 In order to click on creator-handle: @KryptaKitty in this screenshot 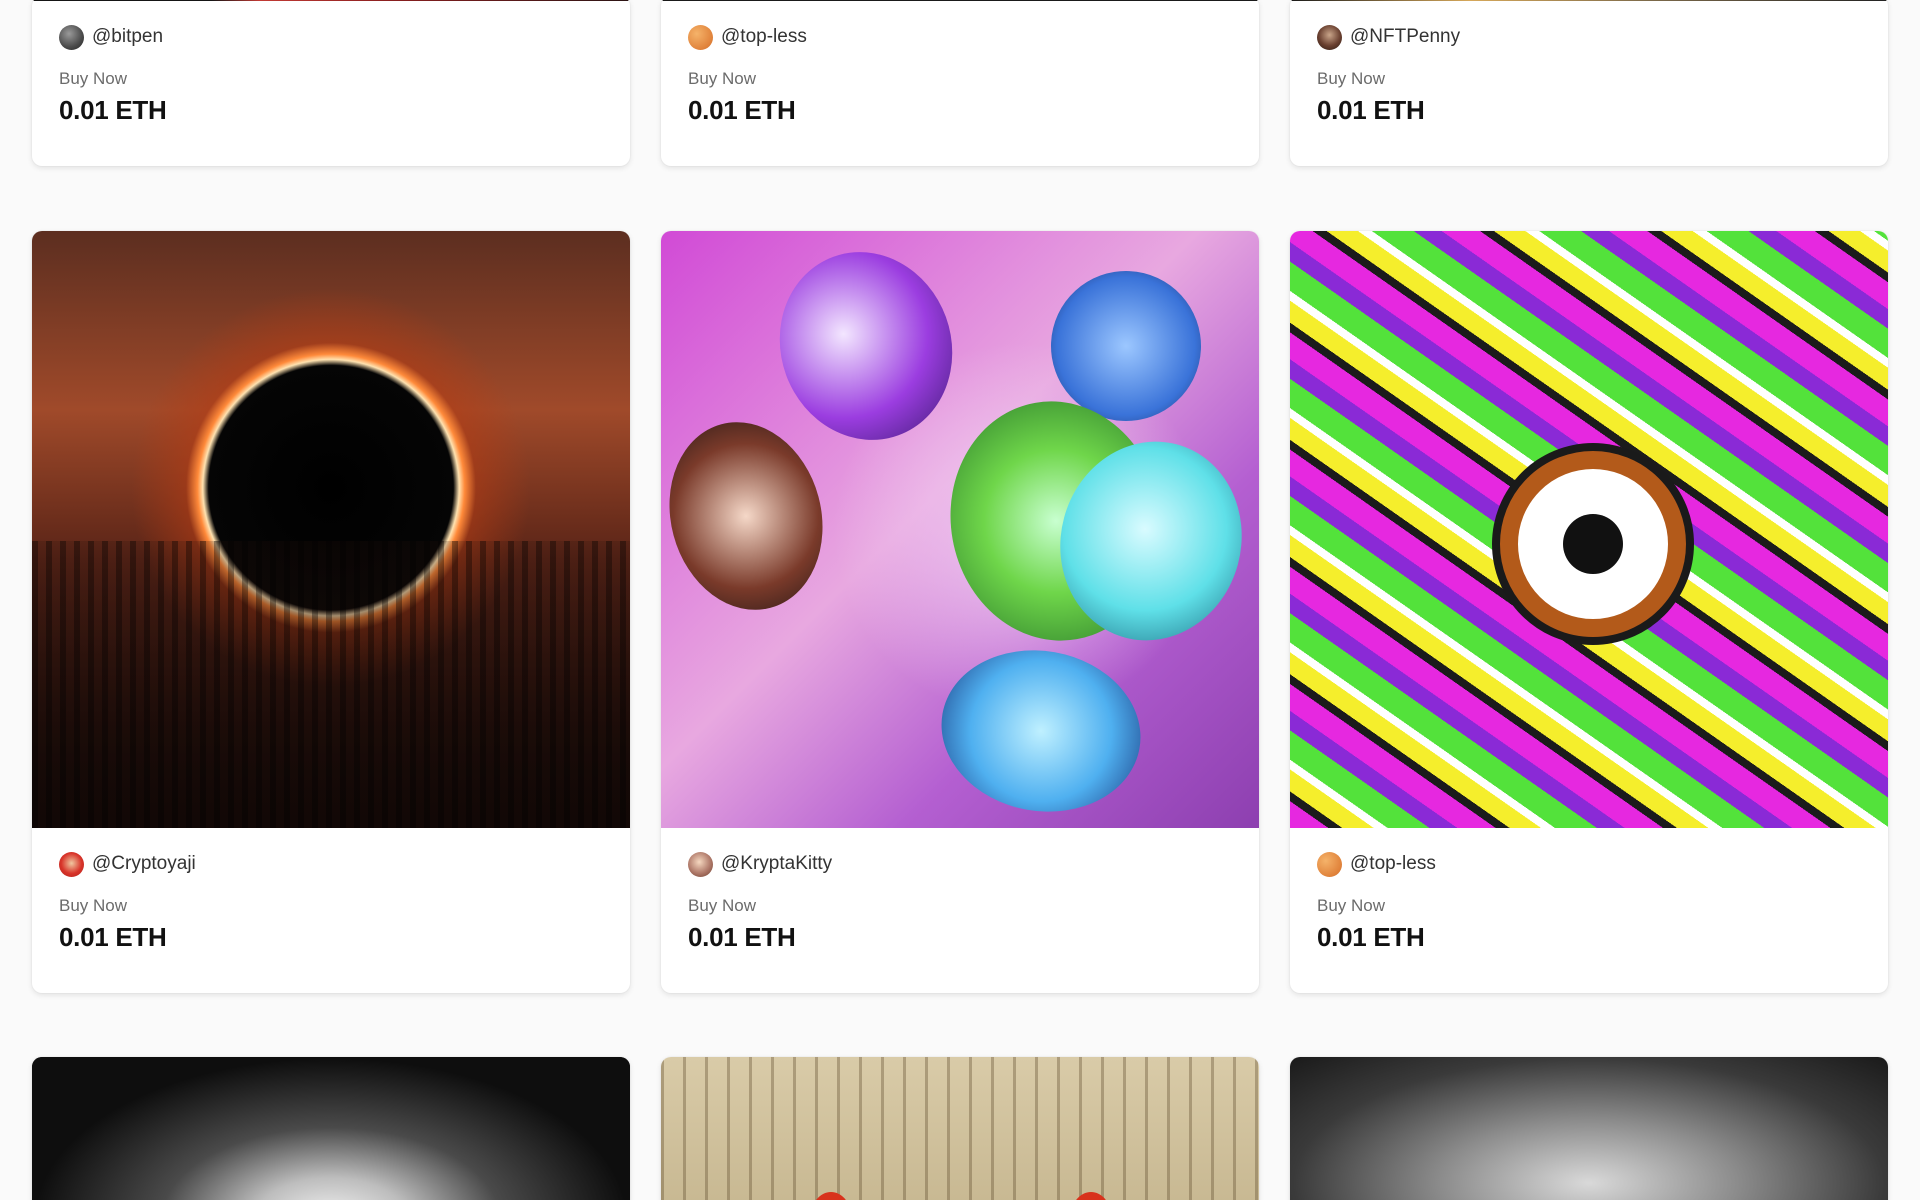, I will do `click(777, 863)`.